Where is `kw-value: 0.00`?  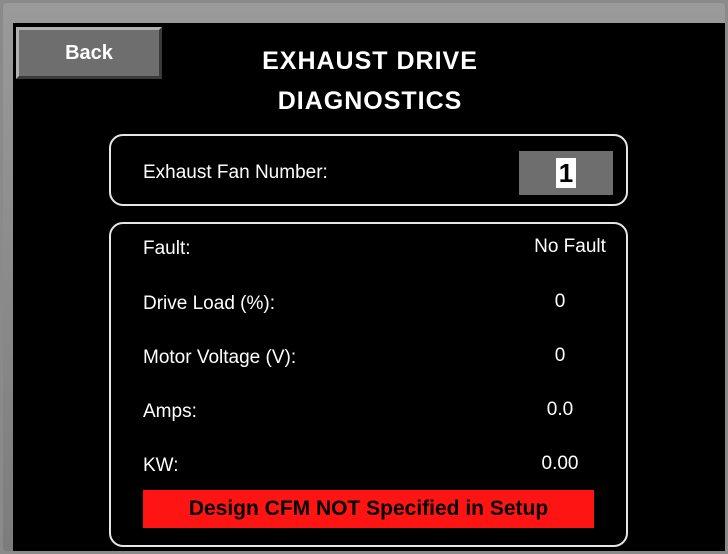 kw-value: 0.00 is located at coordinates (560, 463).